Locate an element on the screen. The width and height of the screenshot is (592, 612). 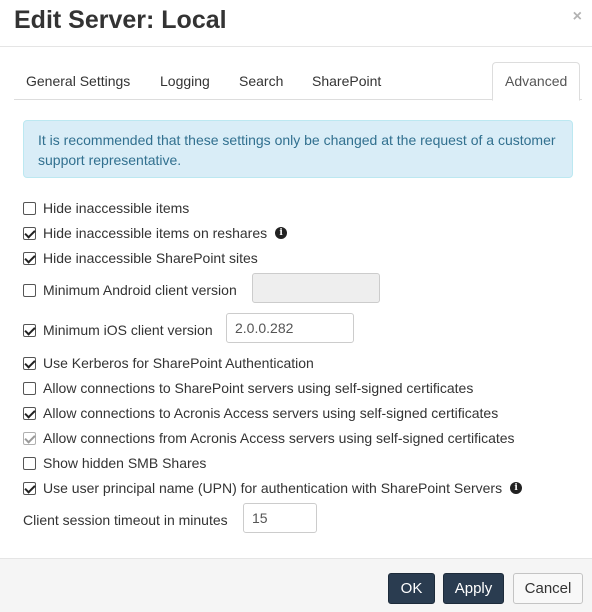
timeout-input: 15 is located at coordinates (280, 518).